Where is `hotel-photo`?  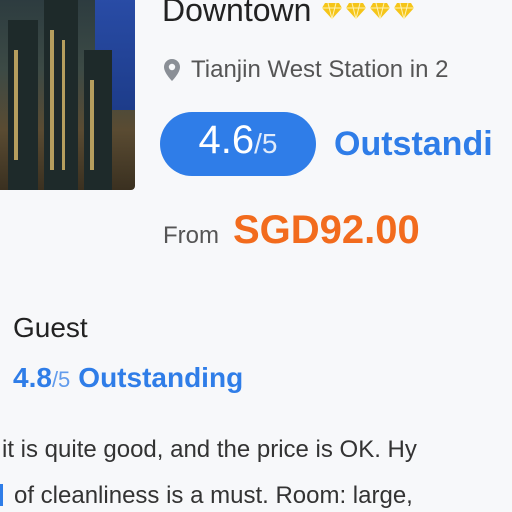
hotel-photo is located at coordinates (67, 95).